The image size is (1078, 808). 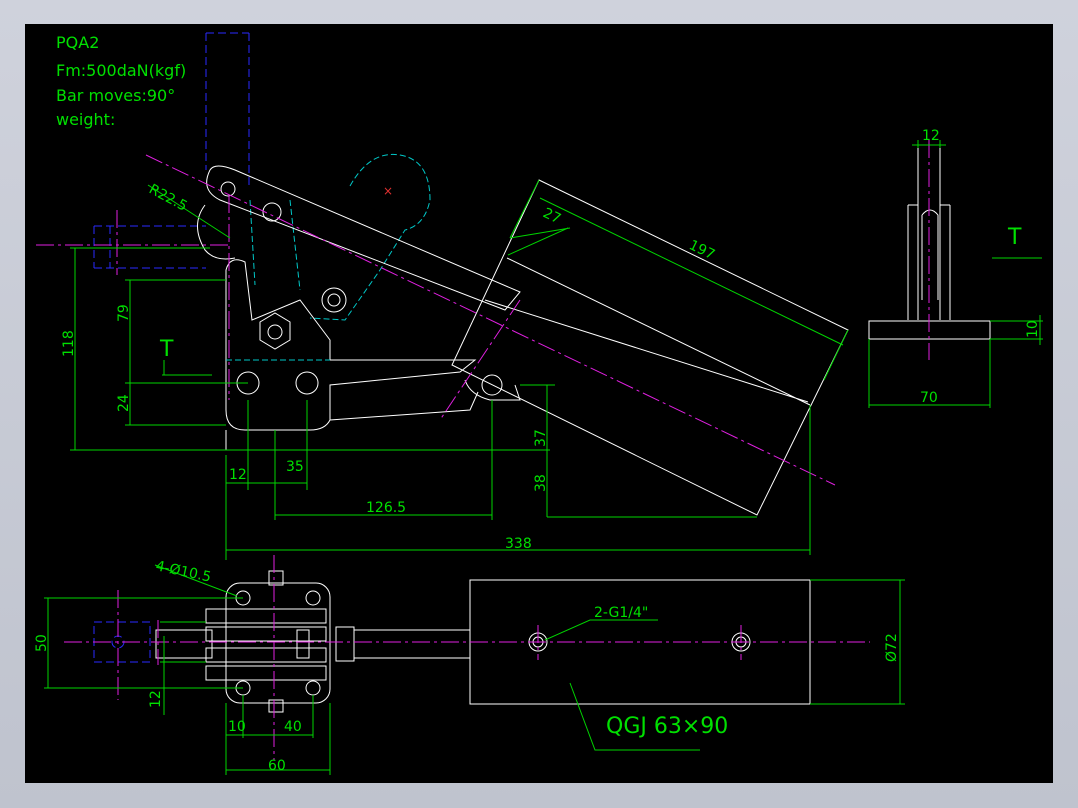 I want to click on side-dim-10-label: 10, so click(x=1033, y=329).